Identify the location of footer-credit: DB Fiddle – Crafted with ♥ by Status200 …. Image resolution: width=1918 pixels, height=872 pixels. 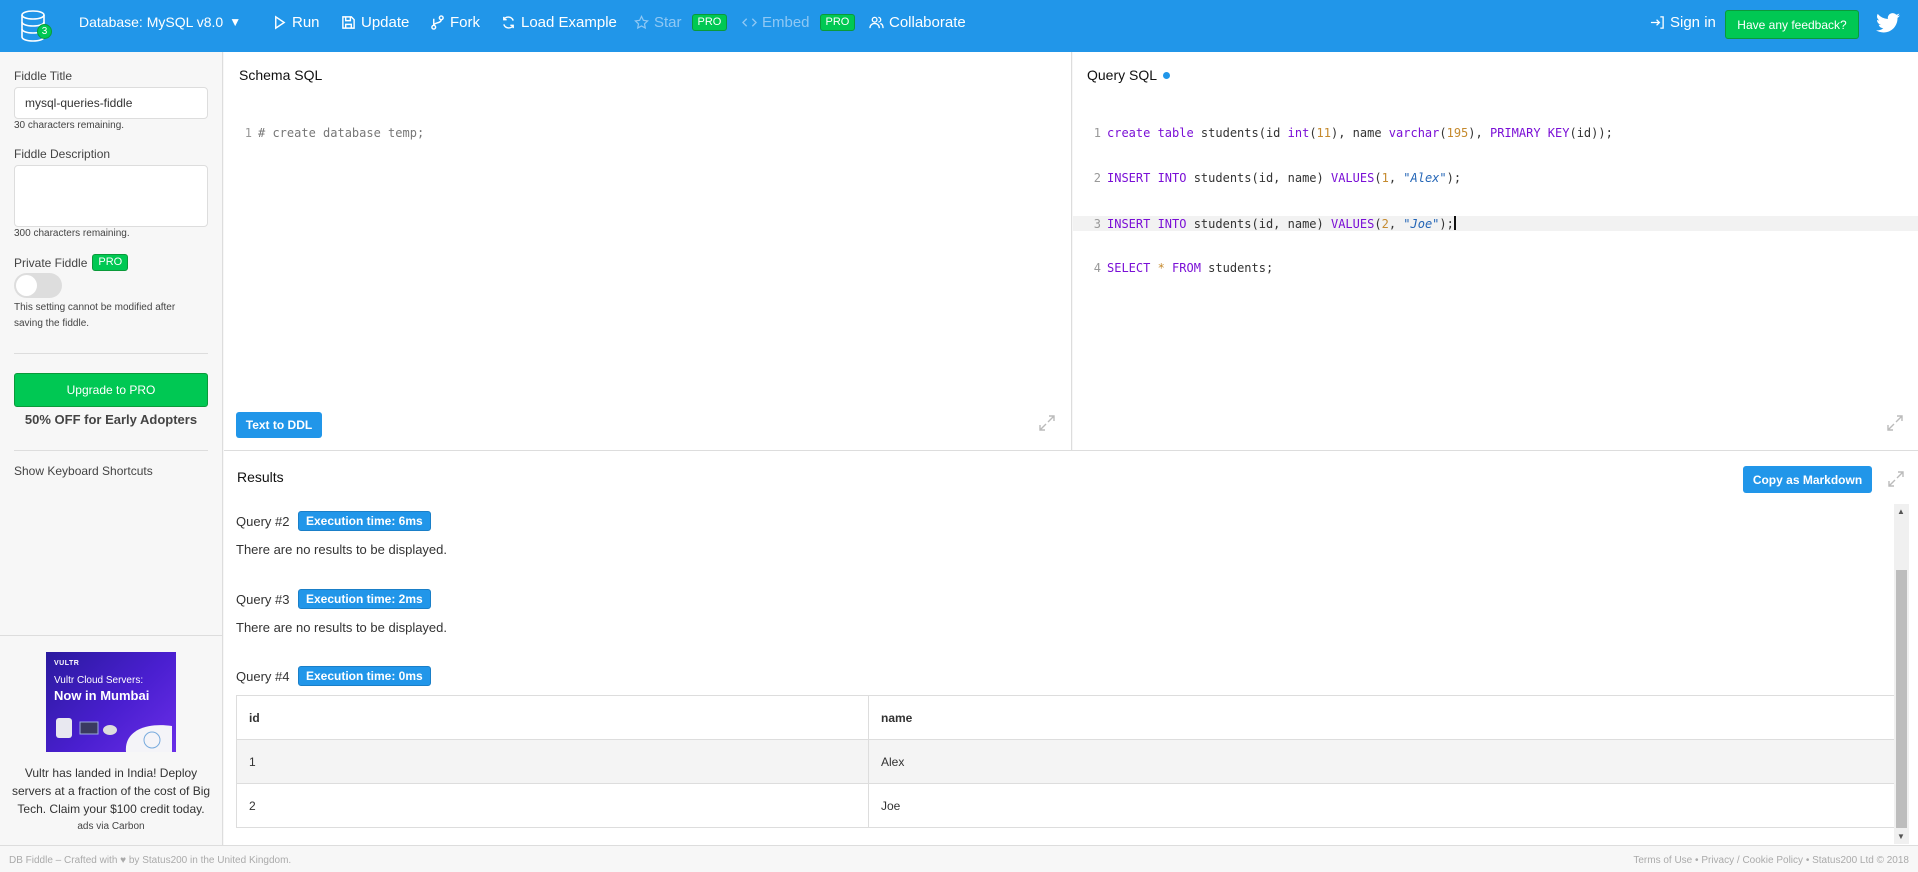
(150, 860).